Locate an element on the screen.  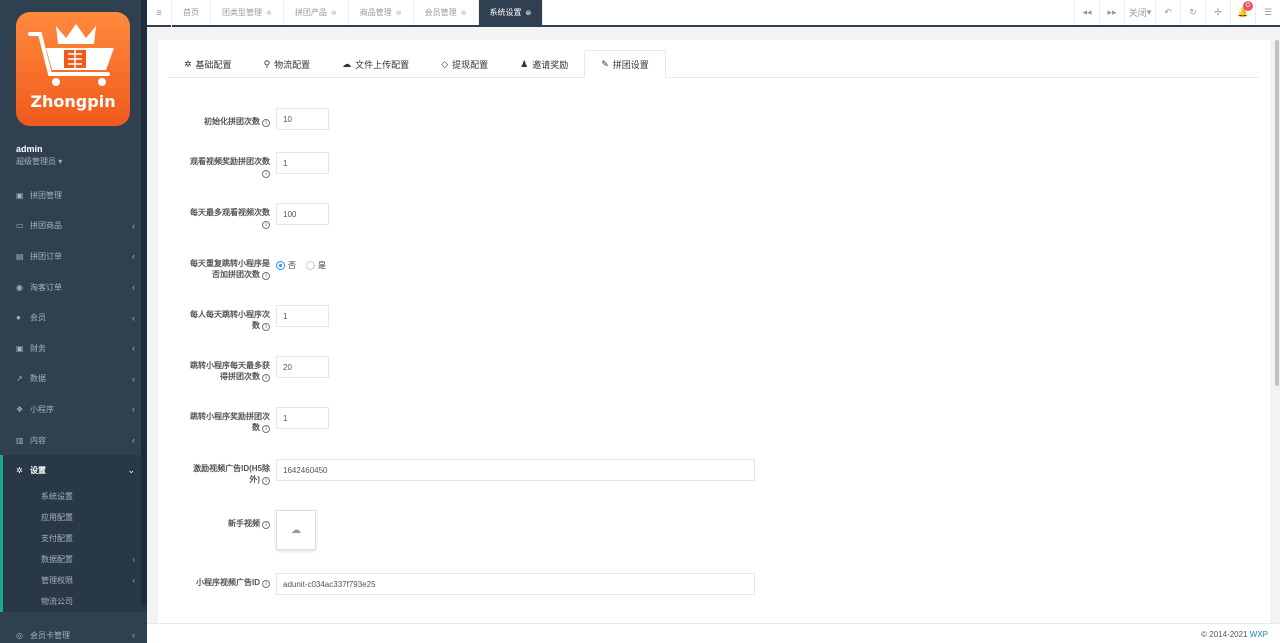
tab-members: 会员管理 ⊗ is located at coordinates (446, 12).